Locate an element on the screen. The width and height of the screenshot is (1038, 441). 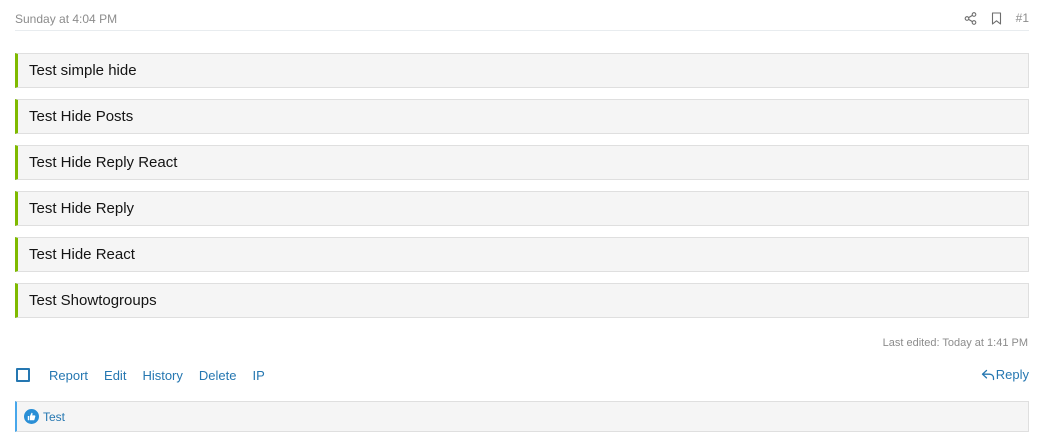
hidden-content-label: Test Hide Posts is located at coordinates (81, 116).